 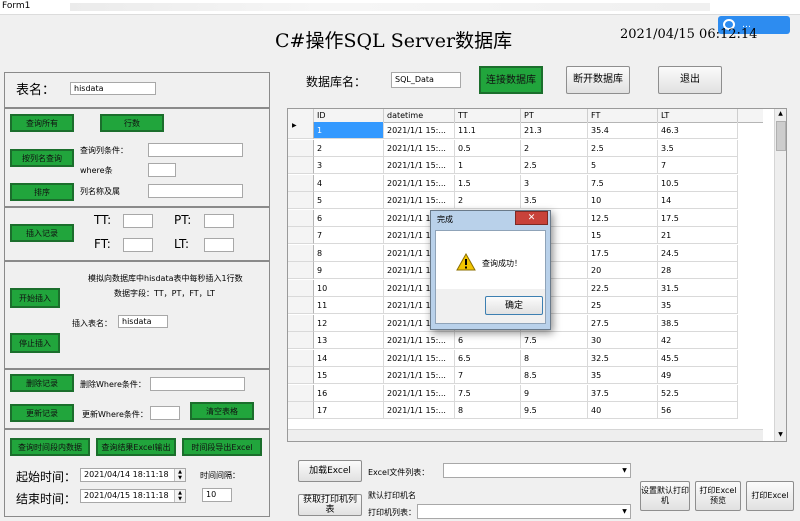 What do you see at coordinates (624, 511) in the screenshot?
I see `printer-list-chevron-down-icon: ▼` at bounding box center [624, 511].